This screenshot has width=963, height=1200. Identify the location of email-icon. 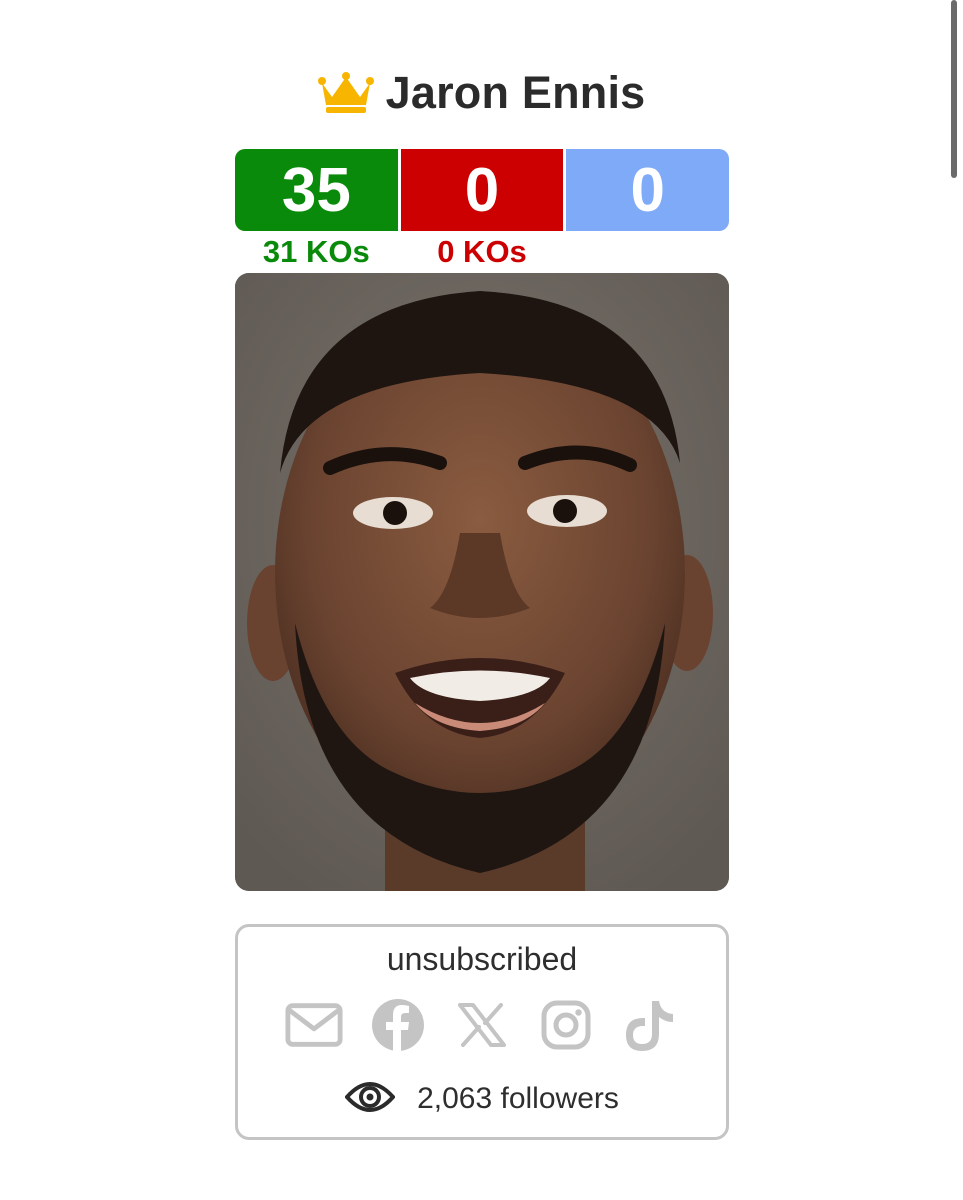
(314, 1025).